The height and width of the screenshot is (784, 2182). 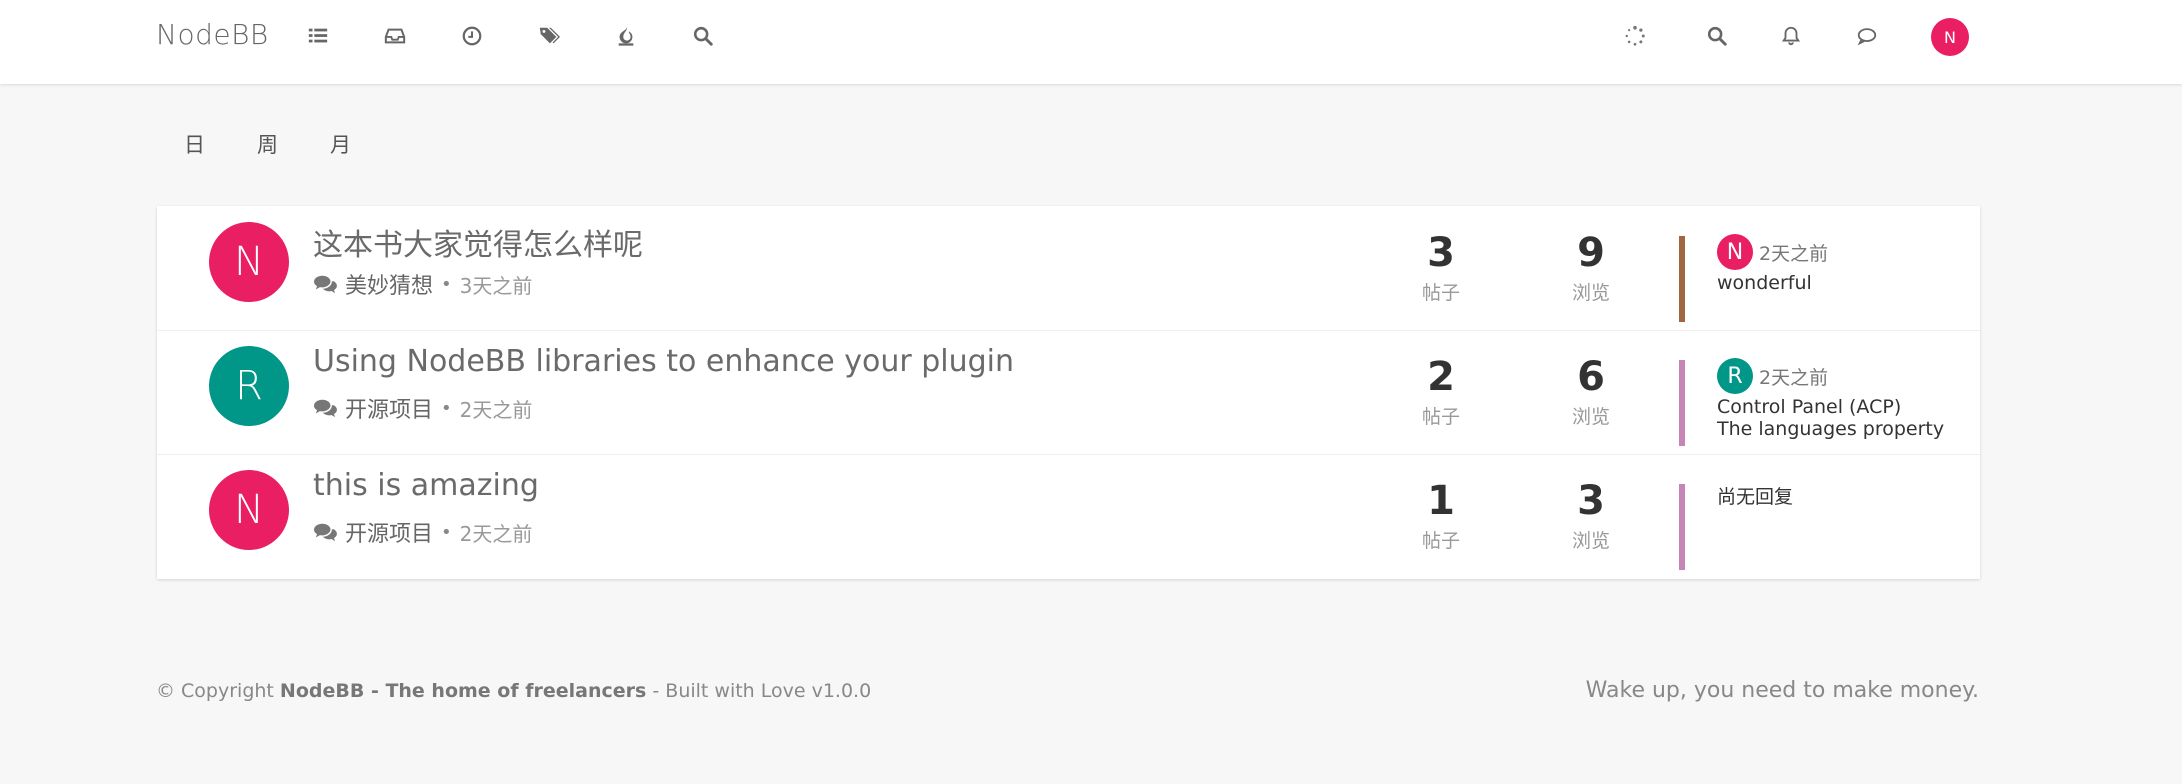 What do you see at coordinates (463, 691) in the screenshot?
I see `site-name: NodeBB - The home of freelancers` at bounding box center [463, 691].